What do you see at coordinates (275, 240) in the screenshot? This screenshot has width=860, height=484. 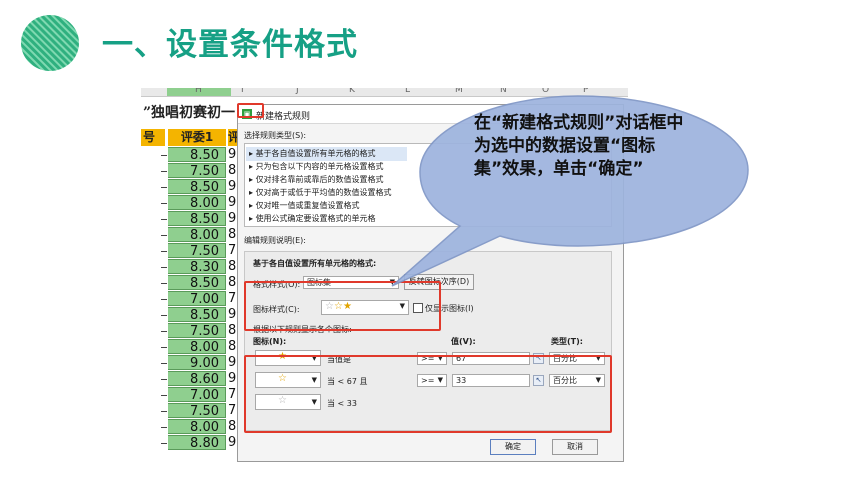 I see `edit-desc-label: 编辑规则说明(E):` at bounding box center [275, 240].